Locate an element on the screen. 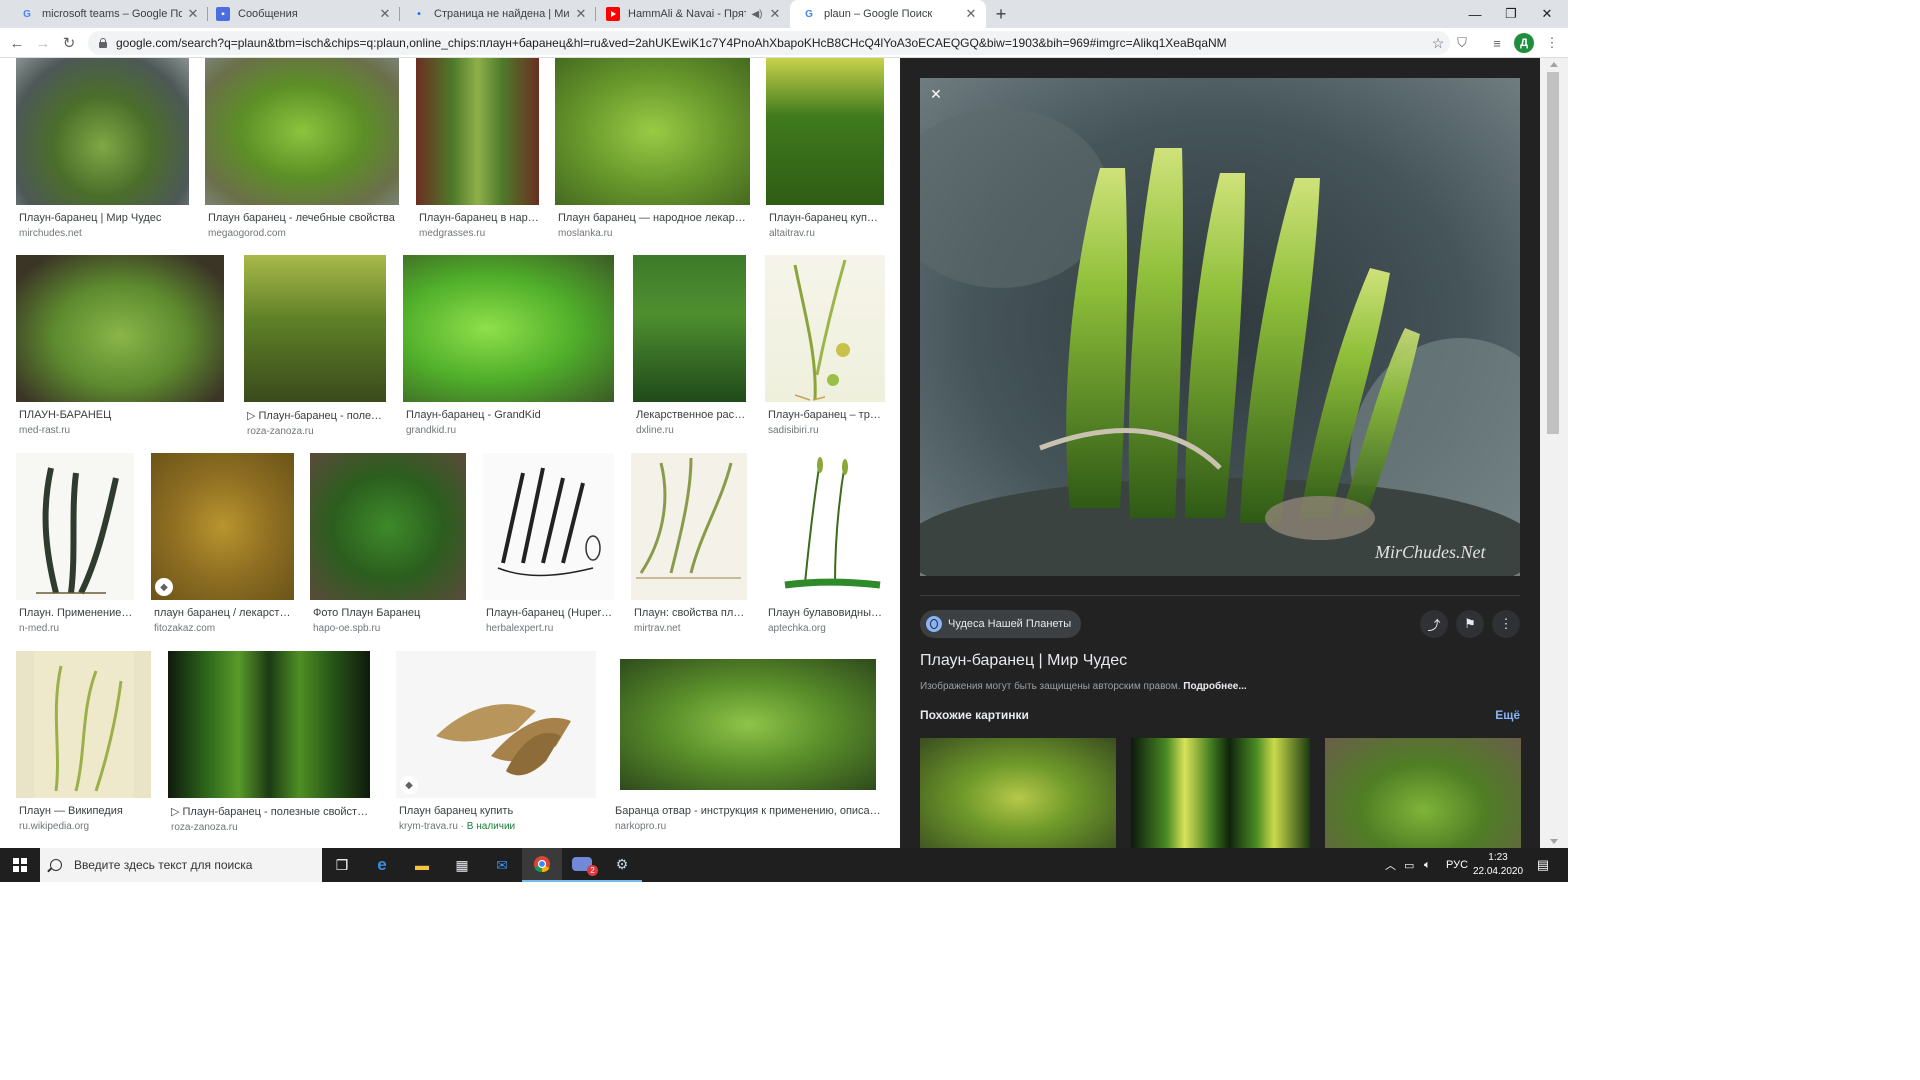 The image size is (1920, 1080). tab-youtube: HammAli & Navai - Прятки ( ◀) ✕ is located at coordinates (692, 14).